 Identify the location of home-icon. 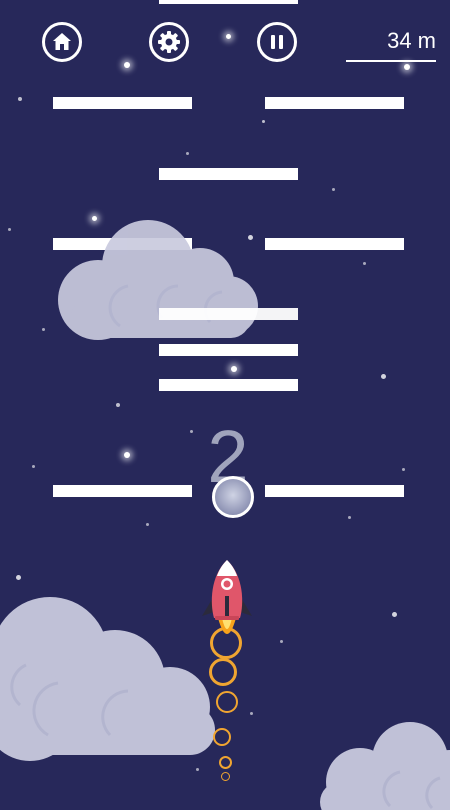
(62, 41).